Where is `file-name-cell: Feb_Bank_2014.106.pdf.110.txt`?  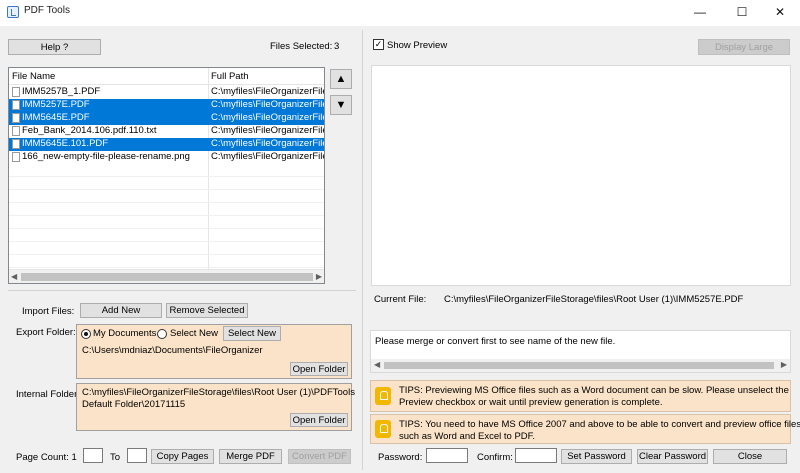
file-name-cell: Feb_Bank_2014.106.pdf.110.txt is located at coordinates (89, 130).